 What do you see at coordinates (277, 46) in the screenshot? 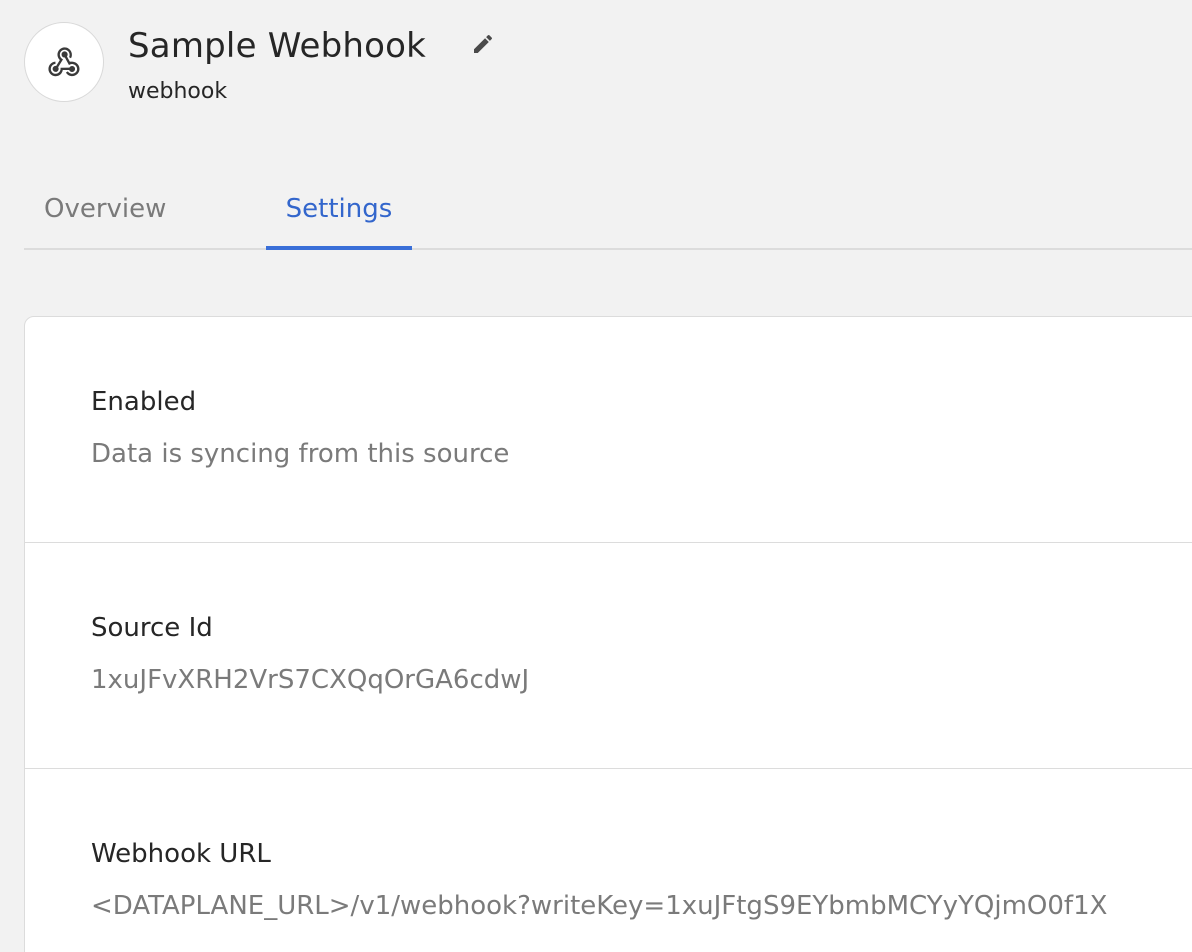
I see `page-title: Sample Webhook` at bounding box center [277, 46].